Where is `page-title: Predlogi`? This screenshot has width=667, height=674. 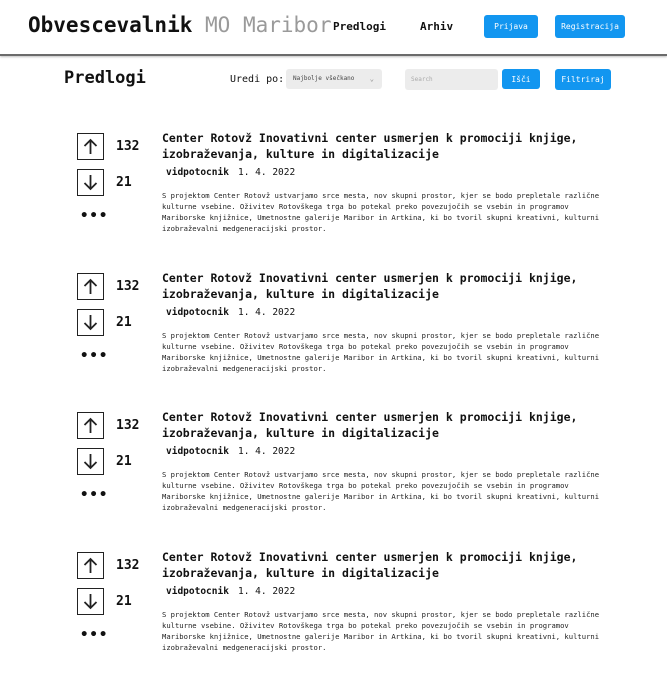
page-title: Predlogi is located at coordinates (105, 78).